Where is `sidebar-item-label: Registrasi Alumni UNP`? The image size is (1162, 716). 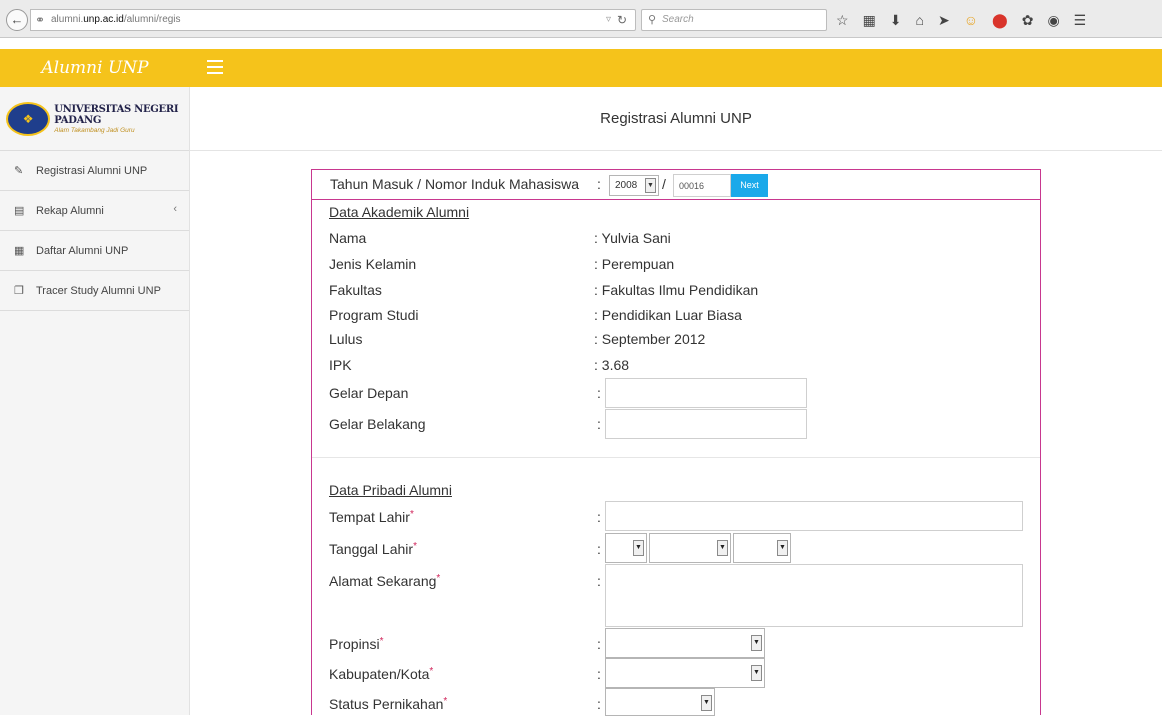
sidebar-item-label: Registrasi Alumni UNP is located at coordinates (92, 170).